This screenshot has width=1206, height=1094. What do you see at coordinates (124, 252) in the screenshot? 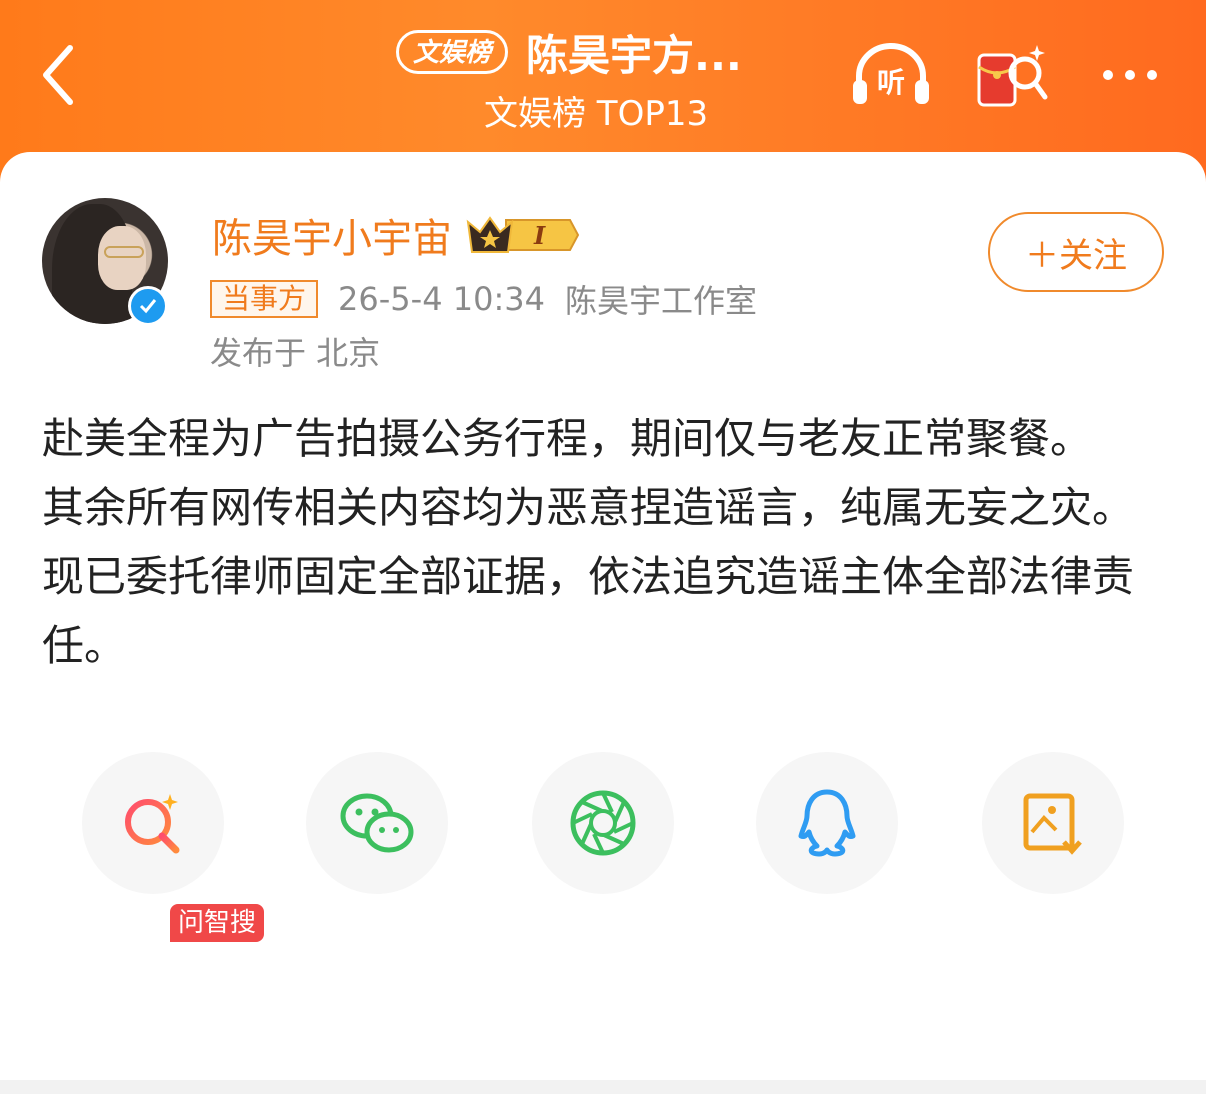
I see `avatar-glasses` at bounding box center [124, 252].